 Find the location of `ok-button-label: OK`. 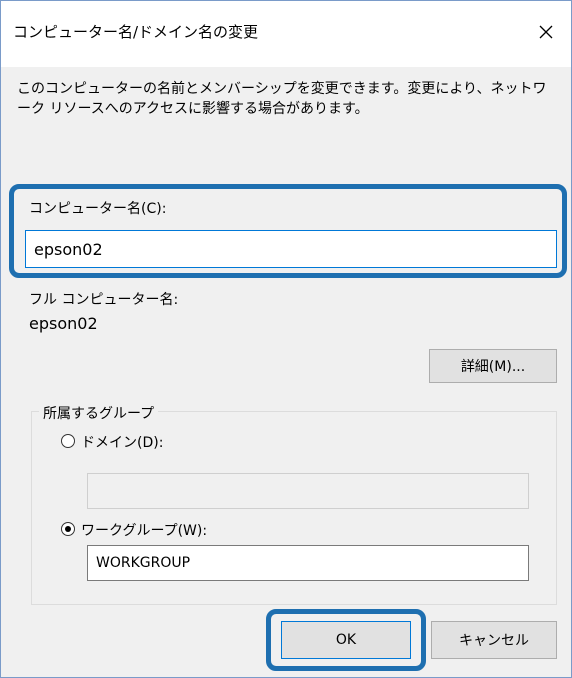

ok-button-label: OK is located at coordinates (346, 640).